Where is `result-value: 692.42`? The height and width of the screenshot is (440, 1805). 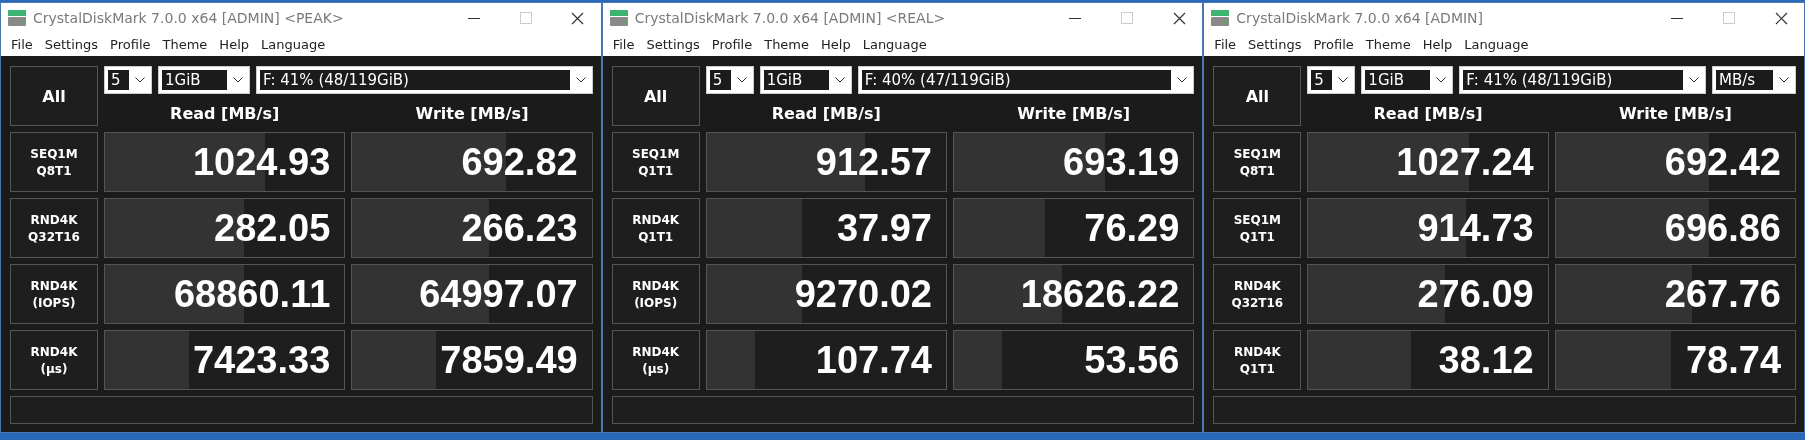 result-value: 692.42 is located at coordinates (1722, 162).